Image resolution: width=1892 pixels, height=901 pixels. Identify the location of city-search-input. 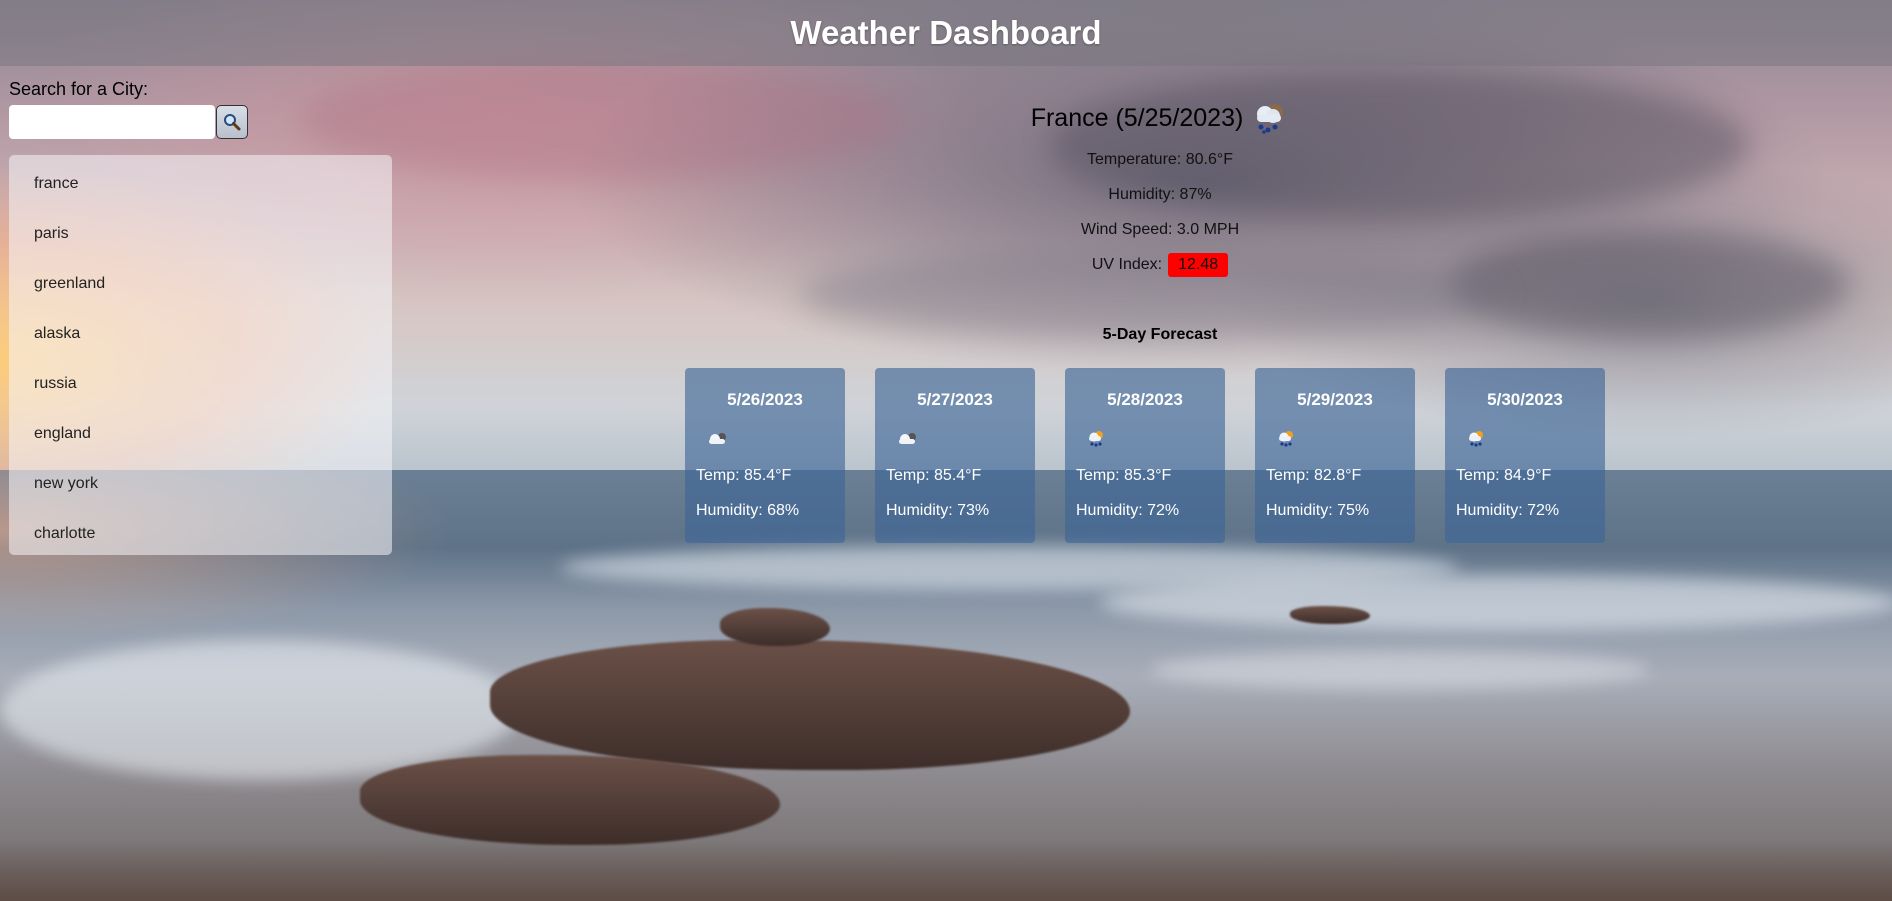
(112, 122).